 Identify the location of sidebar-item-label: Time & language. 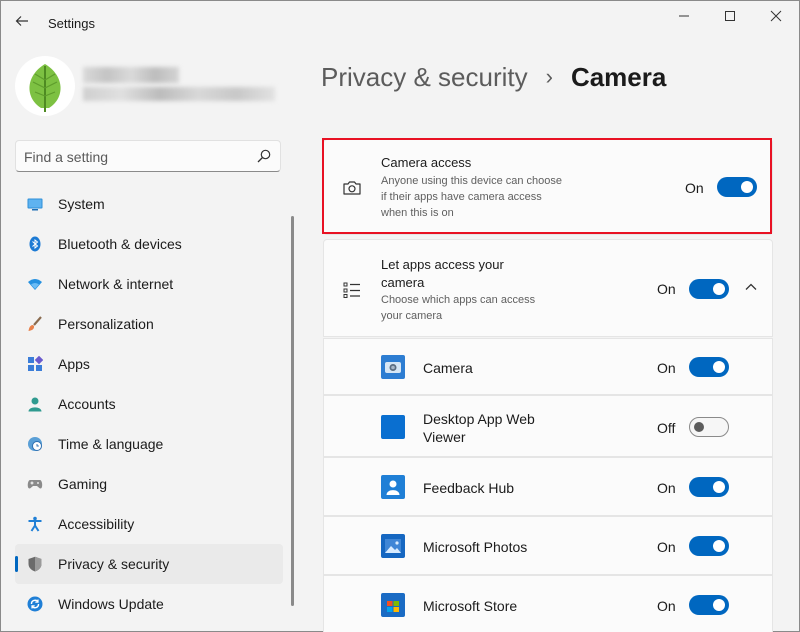
(111, 444).